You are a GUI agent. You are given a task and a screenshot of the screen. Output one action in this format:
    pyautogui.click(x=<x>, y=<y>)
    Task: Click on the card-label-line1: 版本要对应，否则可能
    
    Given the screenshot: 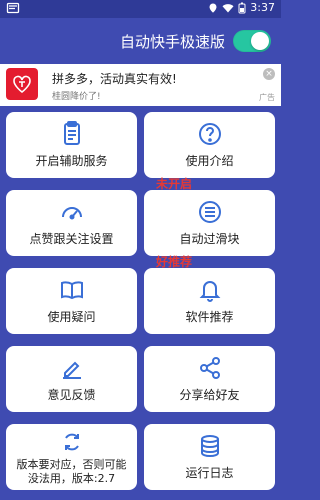 What is the action you would take?
    pyautogui.click(x=71, y=464)
    